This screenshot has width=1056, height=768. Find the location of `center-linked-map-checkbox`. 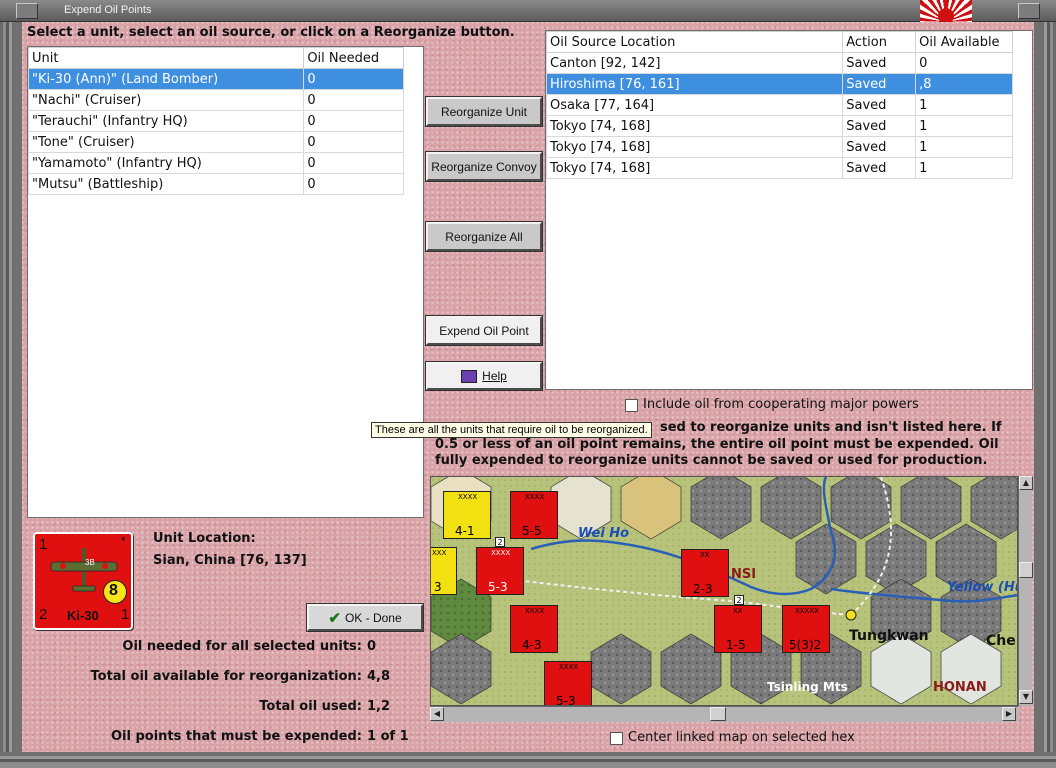

center-linked-map-checkbox is located at coordinates (616, 738).